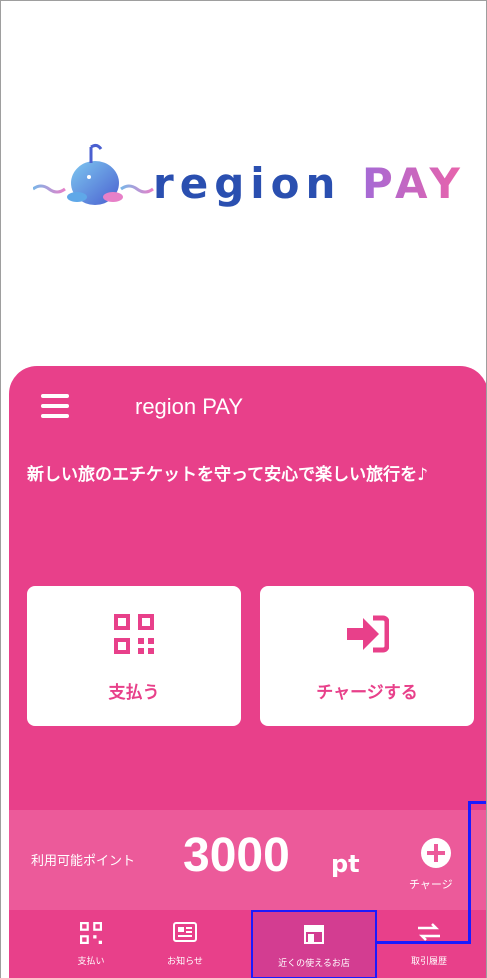  I want to click on pay-button: 支払う, so click(134, 656).